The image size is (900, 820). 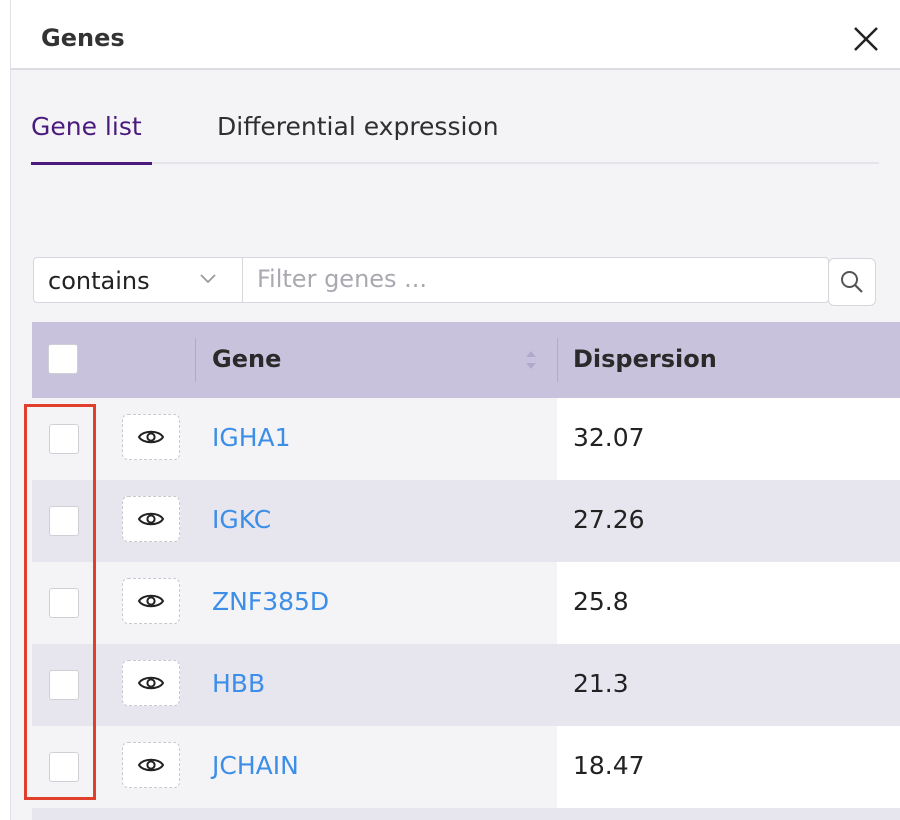 I want to click on column-header-dispersion: Dispersion, so click(x=645, y=359).